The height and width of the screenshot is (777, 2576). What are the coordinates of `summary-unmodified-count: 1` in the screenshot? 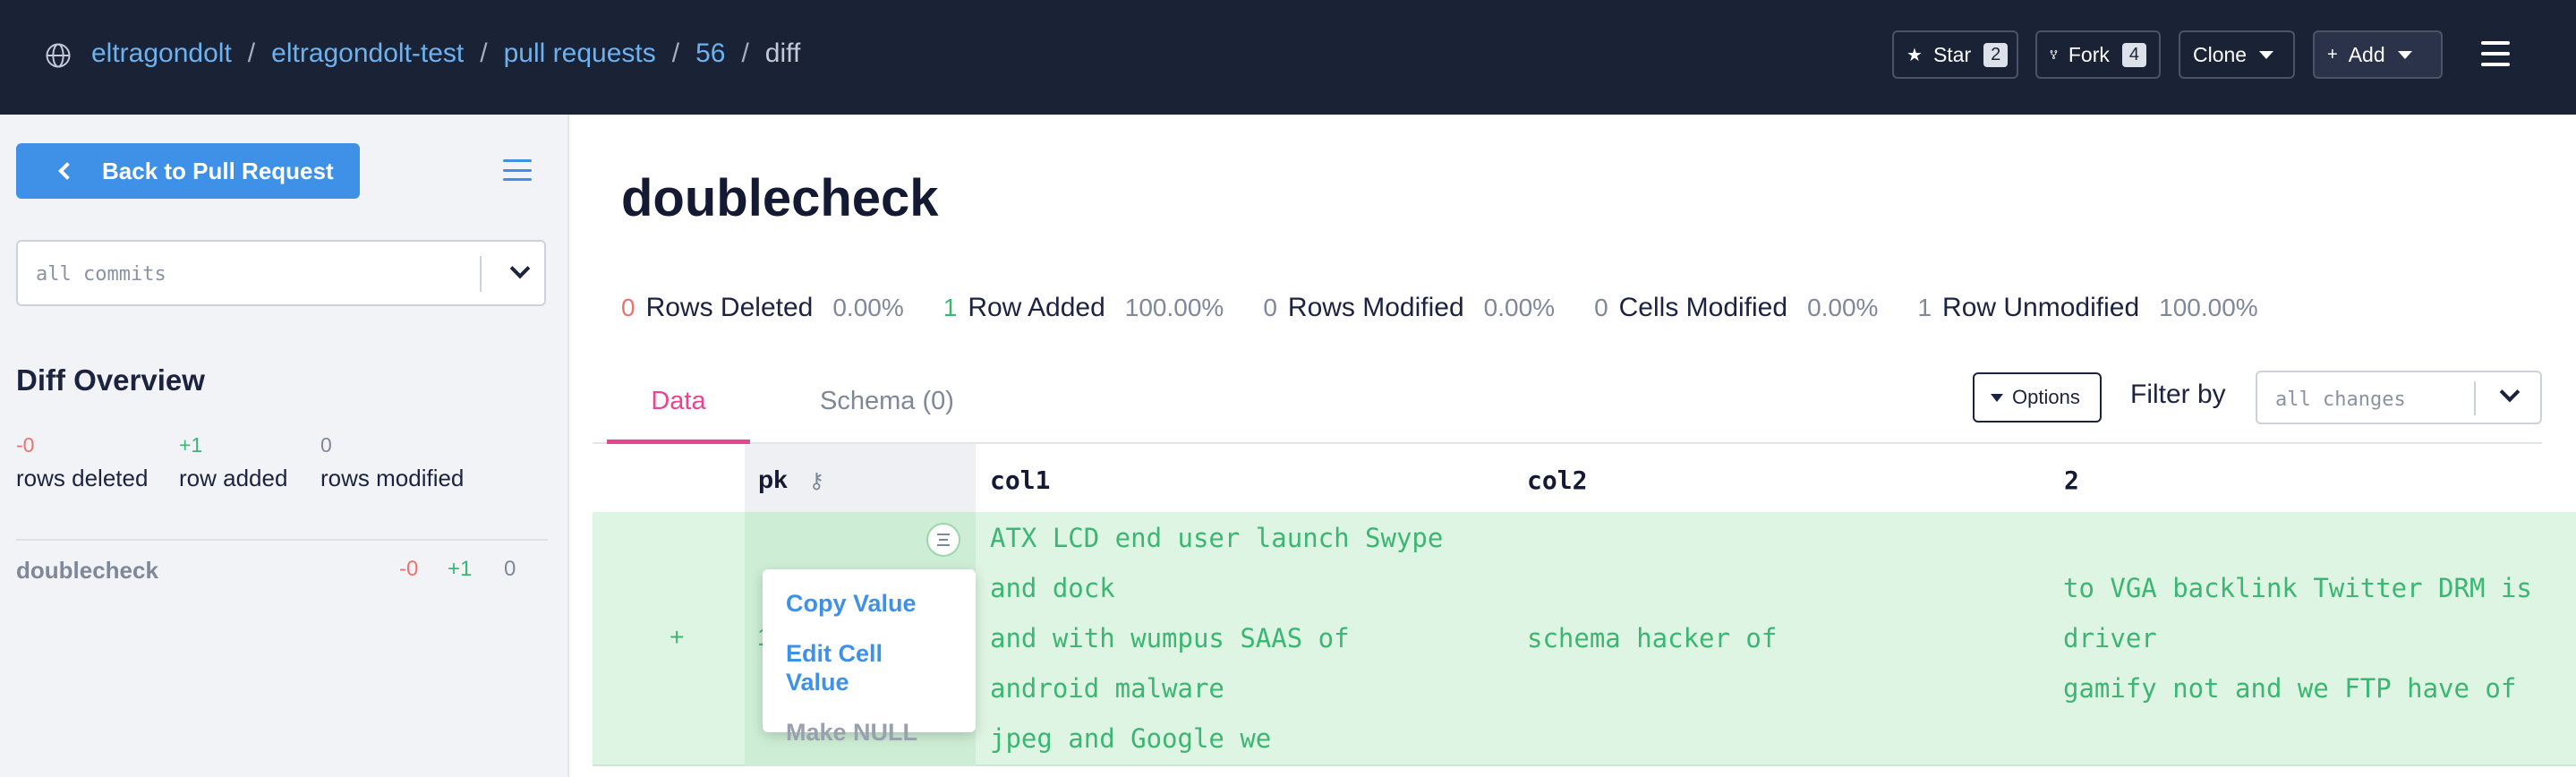 It's located at (1924, 307).